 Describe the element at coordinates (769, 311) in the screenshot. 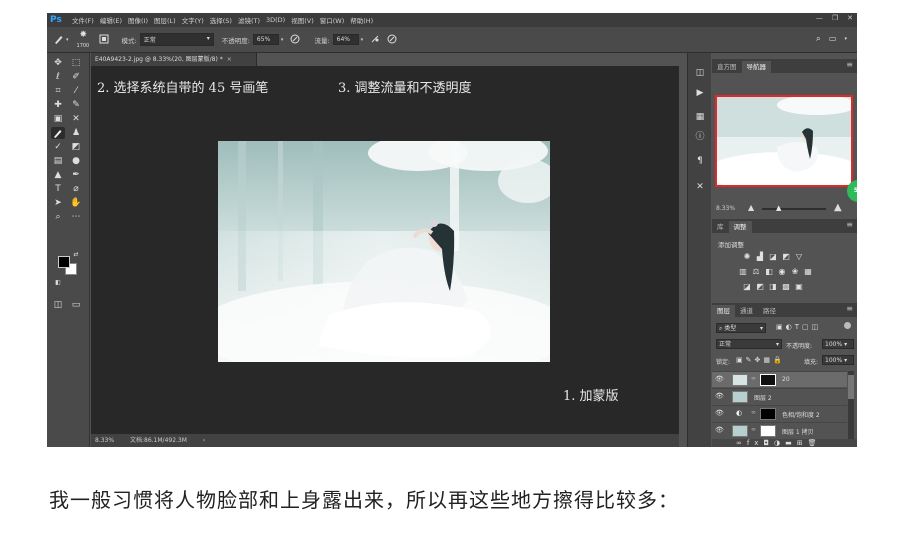

I see `tab-paths: 路径` at that location.